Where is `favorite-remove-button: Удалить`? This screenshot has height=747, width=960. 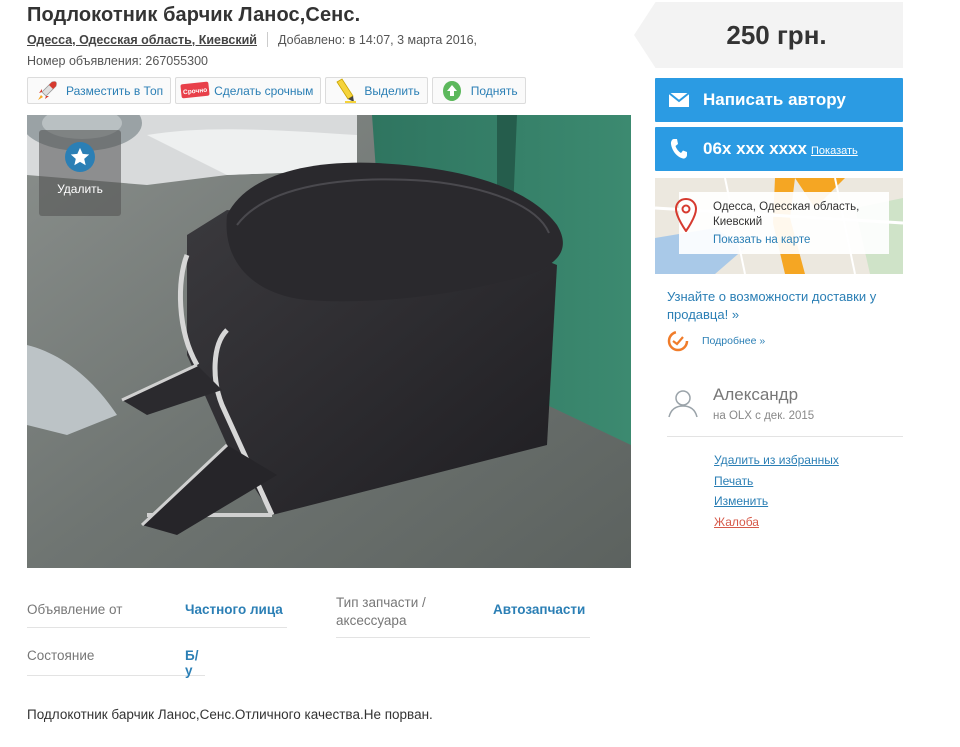 favorite-remove-button: Удалить is located at coordinates (80, 173).